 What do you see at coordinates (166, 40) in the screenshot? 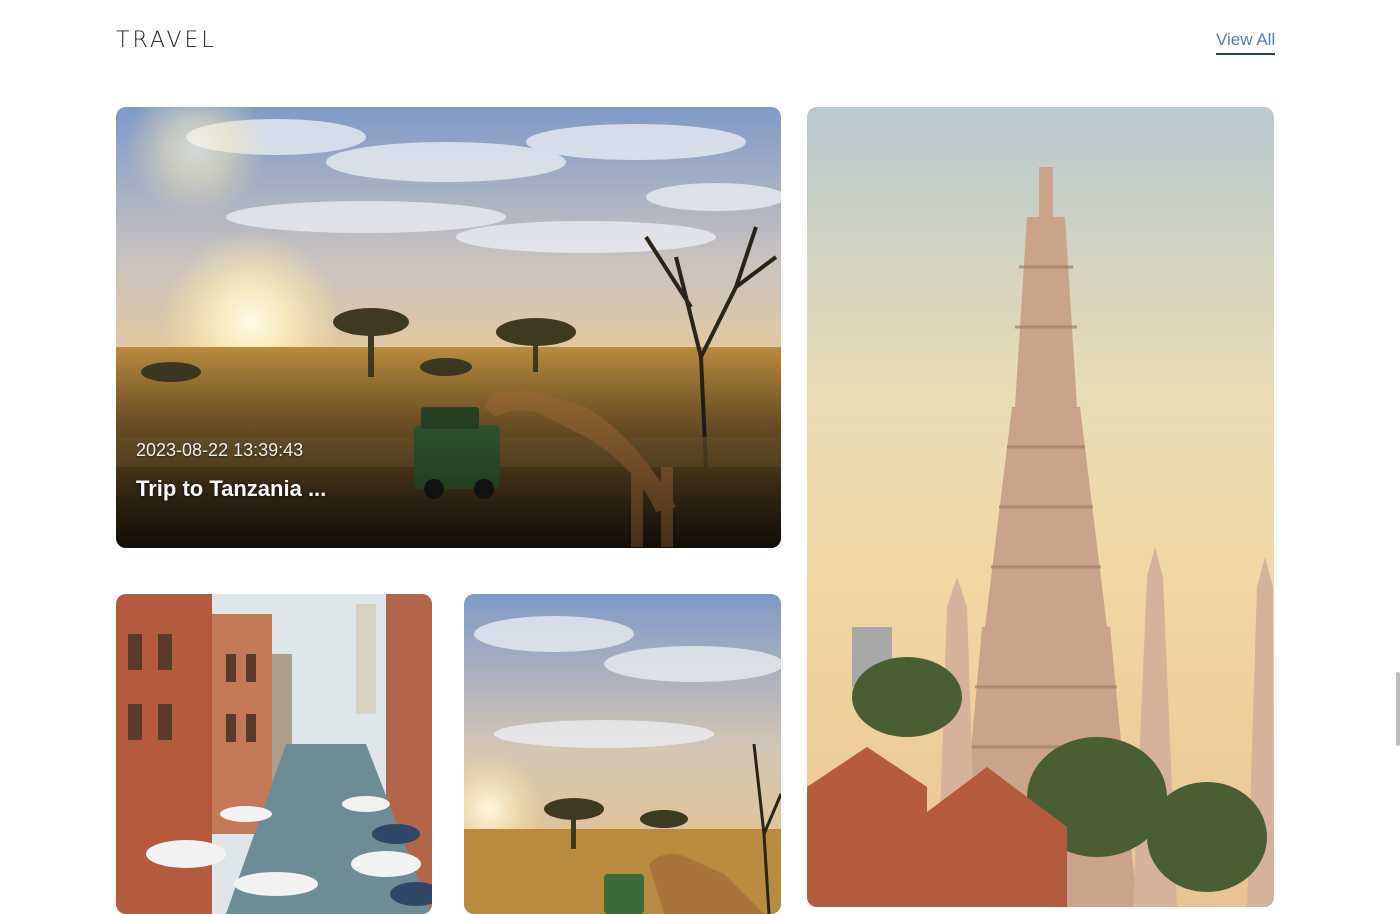
I see `section-title: TRAVEL` at bounding box center [166, 40].